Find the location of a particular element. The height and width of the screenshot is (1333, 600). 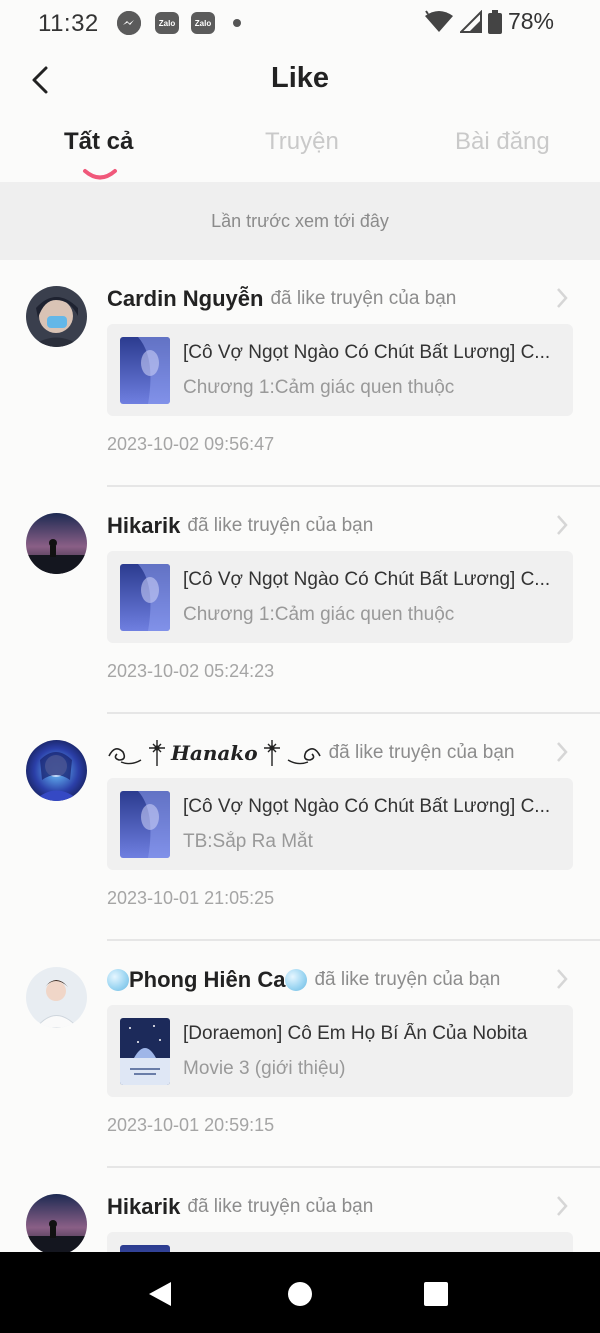

username: Hanako is located at coordinates (214, 753).